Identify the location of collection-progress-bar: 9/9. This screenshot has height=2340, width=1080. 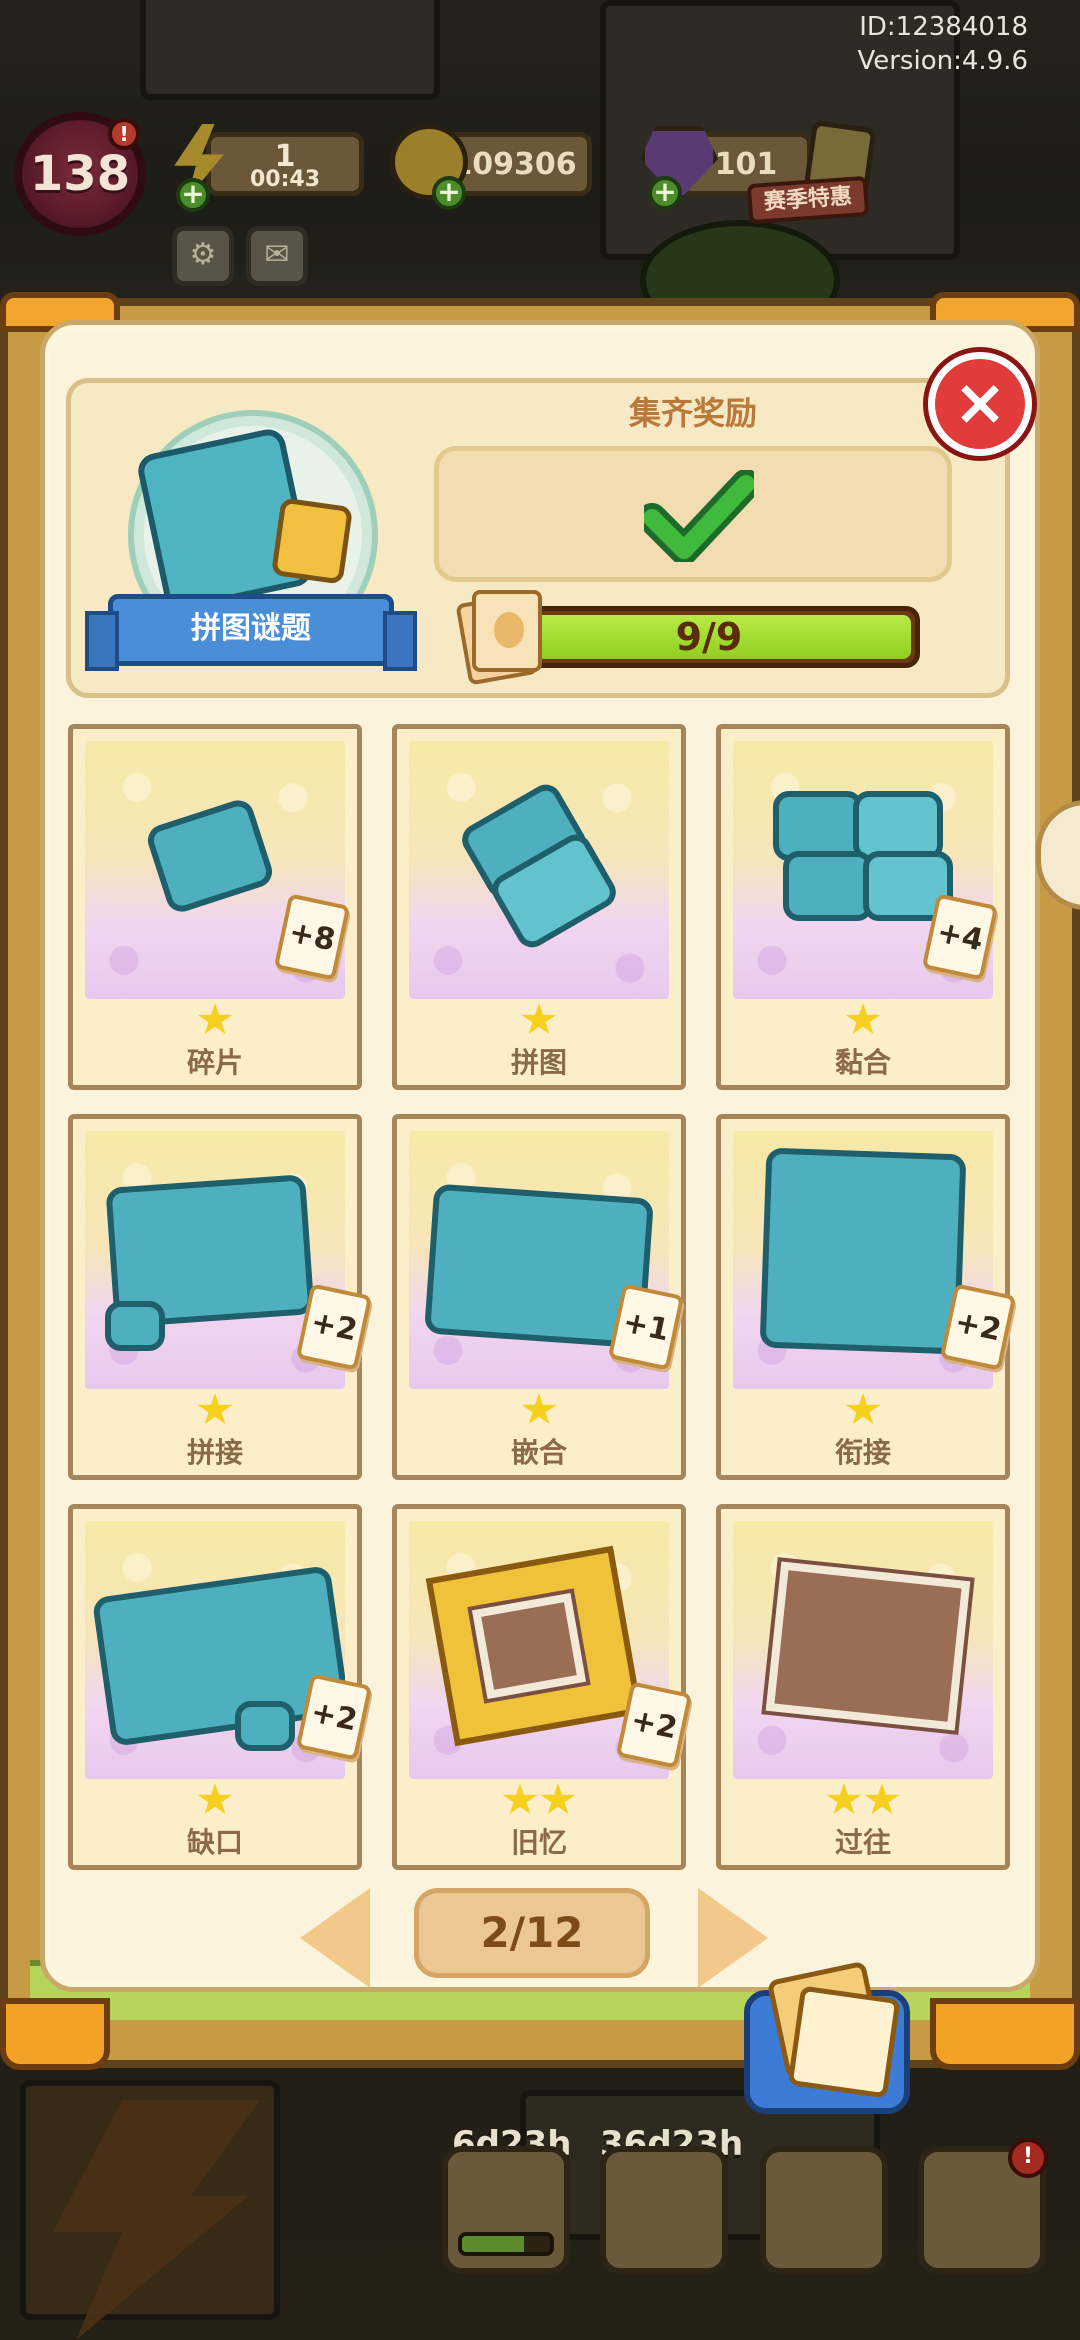
(709, 637).